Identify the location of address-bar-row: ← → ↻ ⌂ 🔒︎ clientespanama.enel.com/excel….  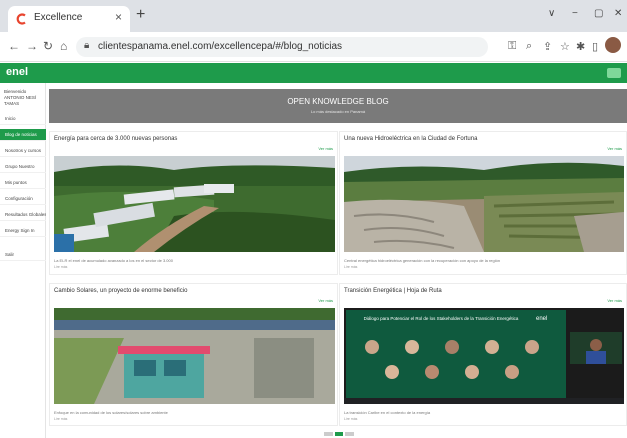
(313, 47).